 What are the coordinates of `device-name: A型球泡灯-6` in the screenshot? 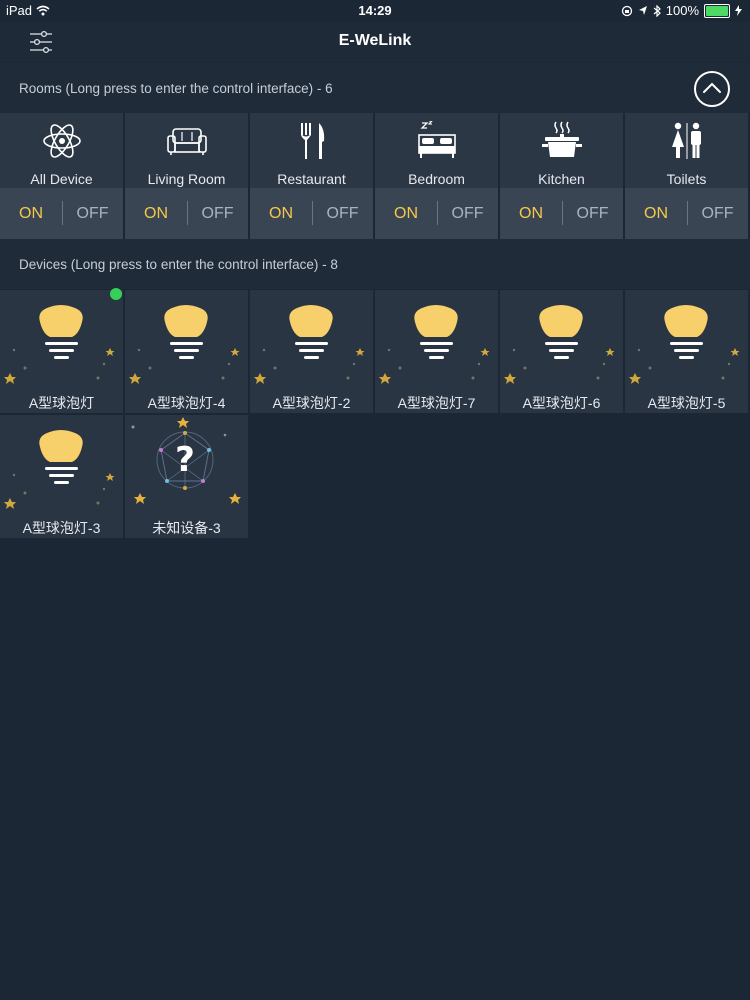 It's located at (561, 403).